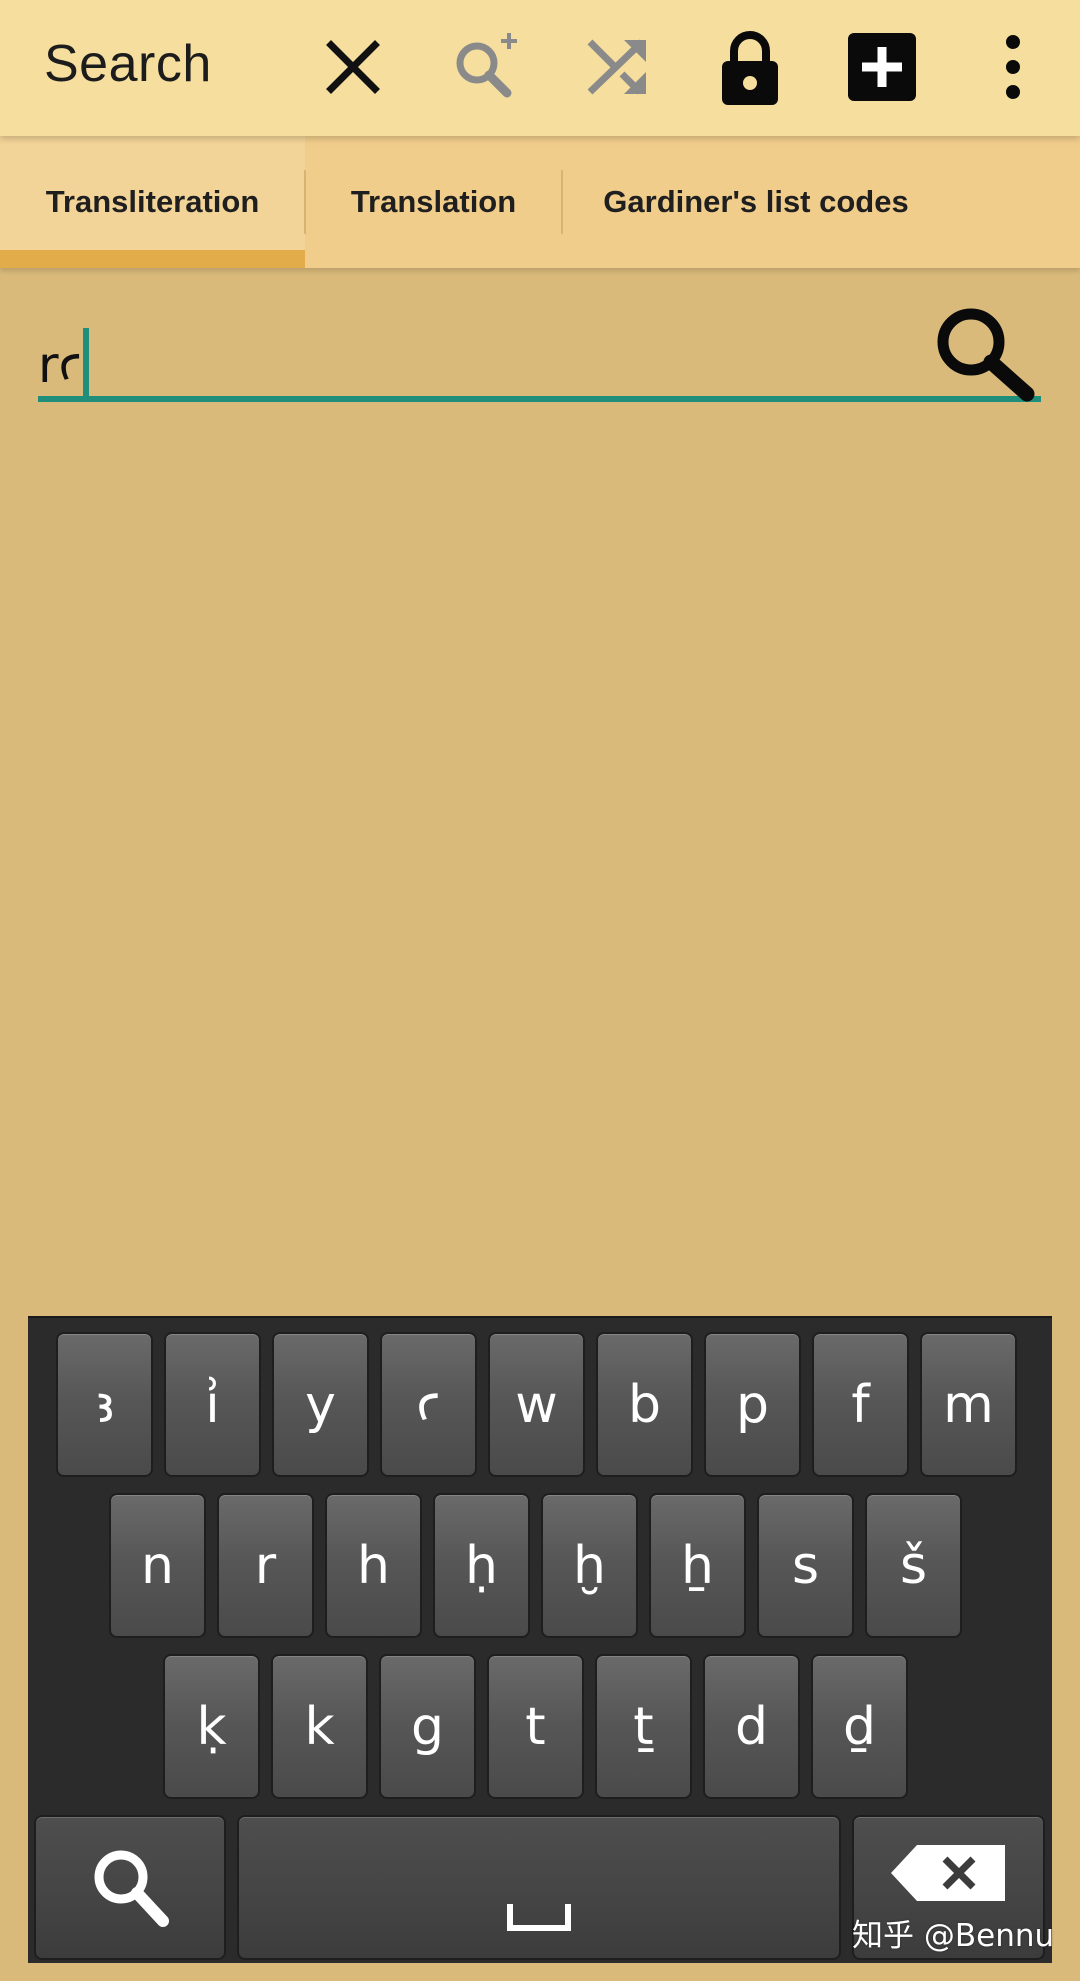 The height and width of the screenshot is (1981, 1080). Describe the element at coordinates (427, 1726) in the screenshot. I see `key-g: g` at that location.